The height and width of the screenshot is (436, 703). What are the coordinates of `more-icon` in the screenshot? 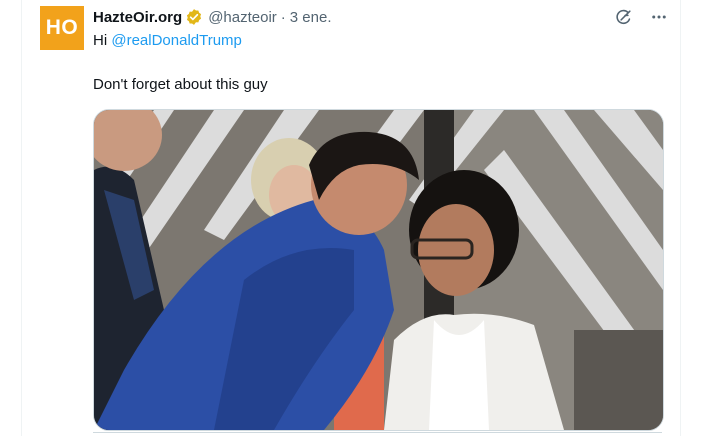 It's located at (659, 17).